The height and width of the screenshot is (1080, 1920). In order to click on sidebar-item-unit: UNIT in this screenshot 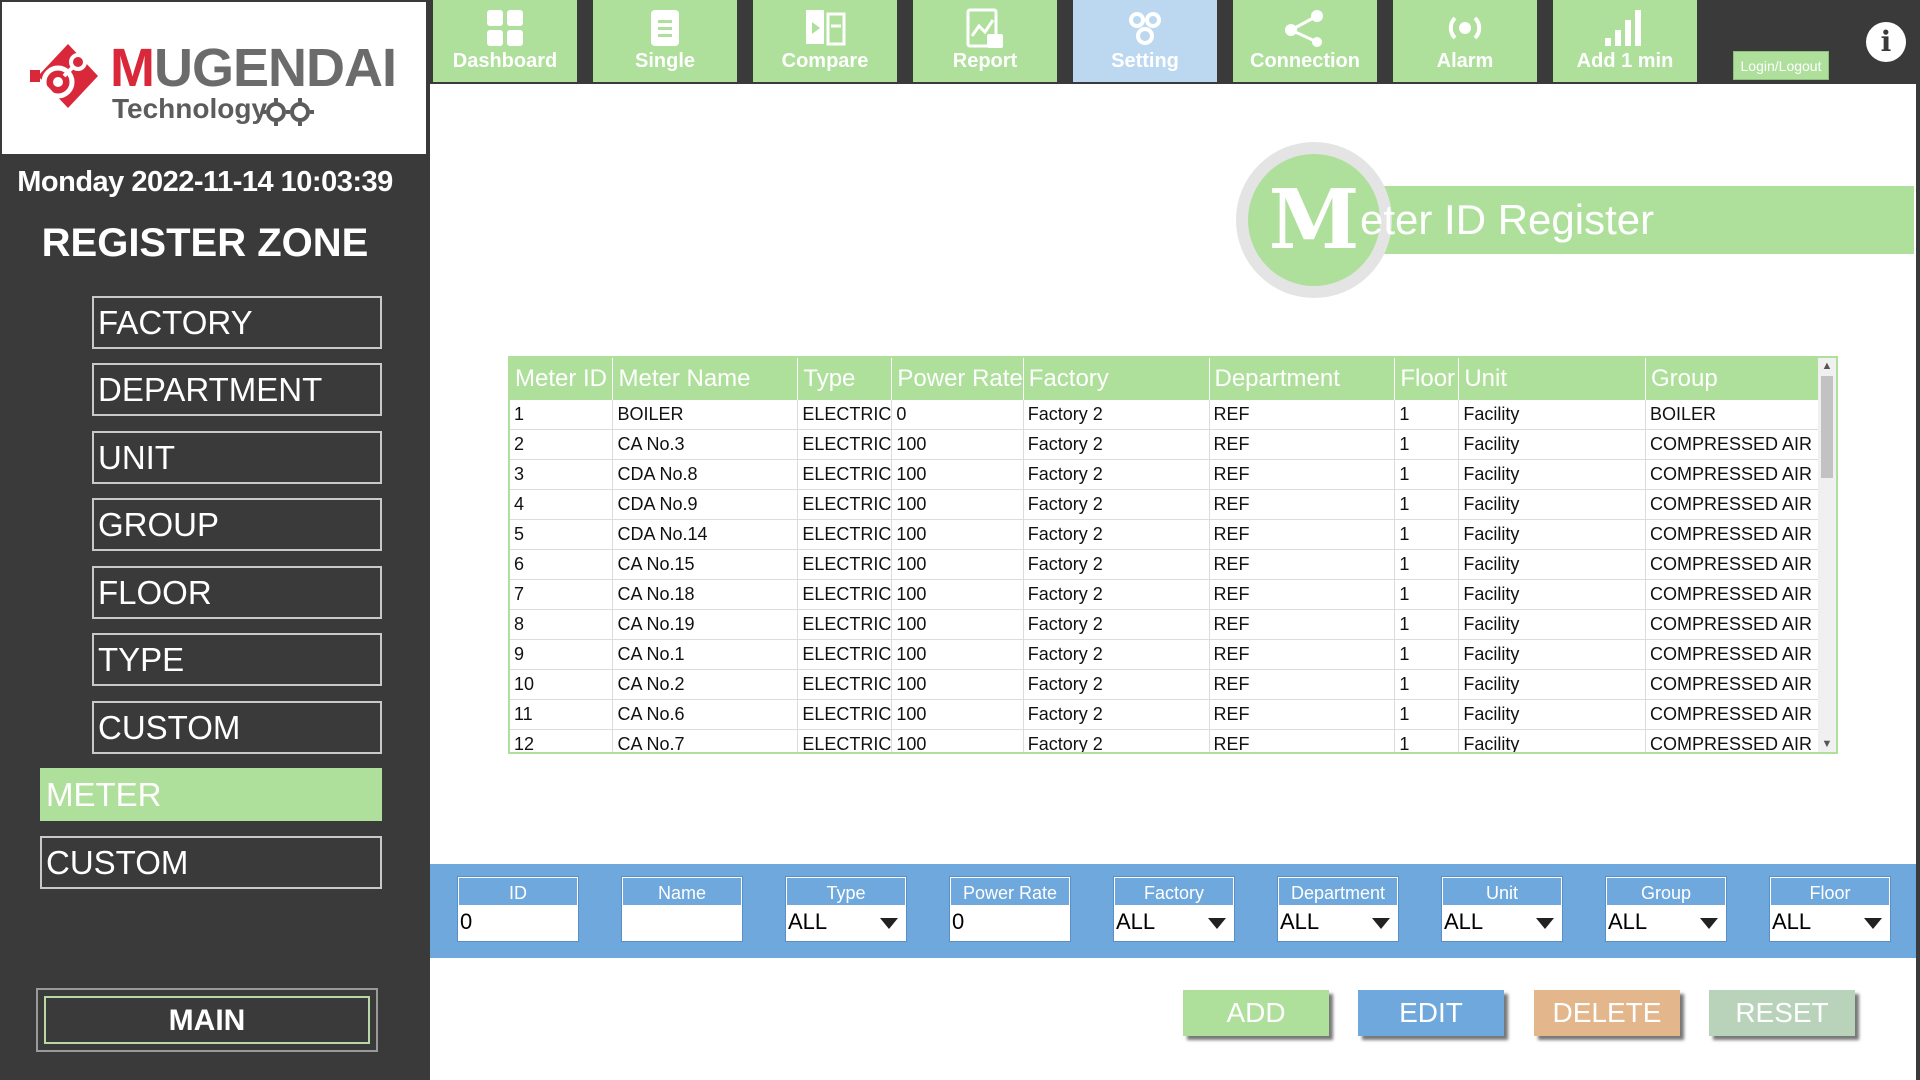, I will do `click(237, 457)`.